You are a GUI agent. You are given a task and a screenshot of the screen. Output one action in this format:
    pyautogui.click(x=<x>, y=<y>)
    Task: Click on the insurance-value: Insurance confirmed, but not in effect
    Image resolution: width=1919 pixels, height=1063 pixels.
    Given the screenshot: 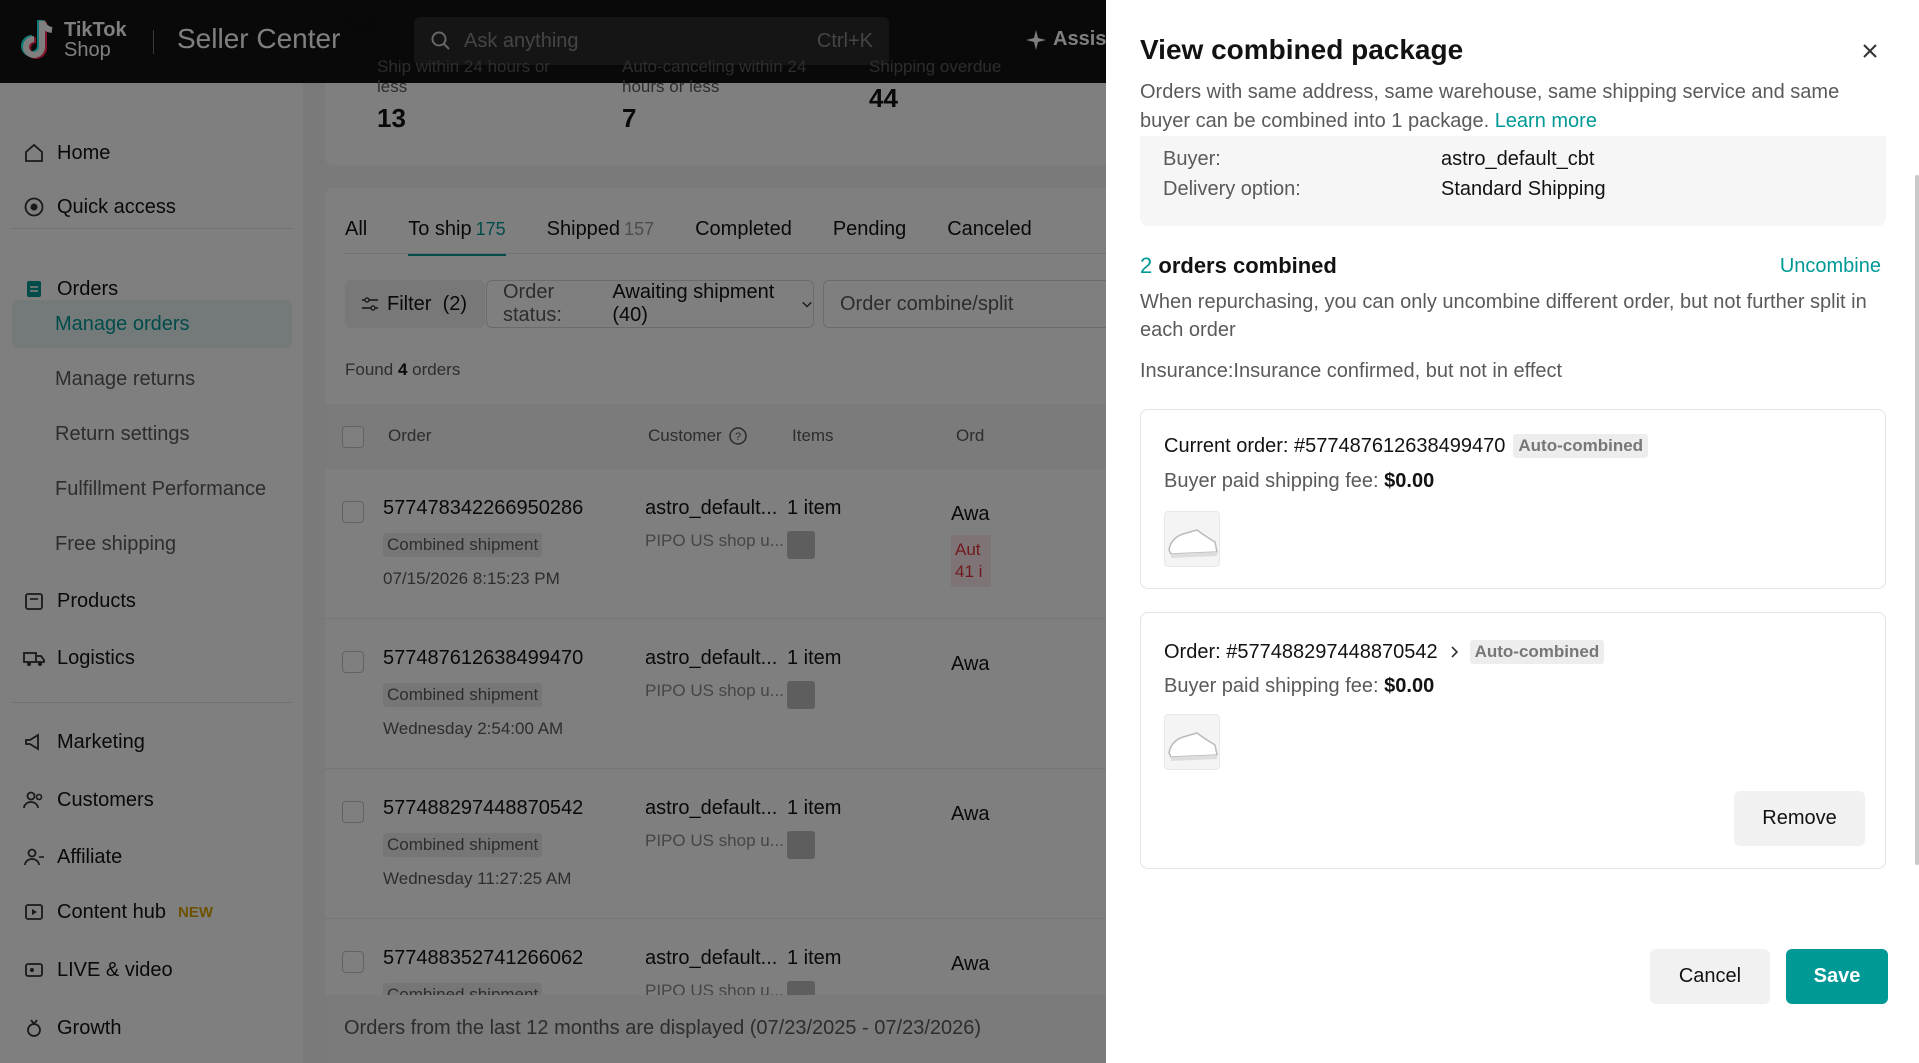 What is the action you would take?
    pyautogui.click(x=1398, y=371)
    